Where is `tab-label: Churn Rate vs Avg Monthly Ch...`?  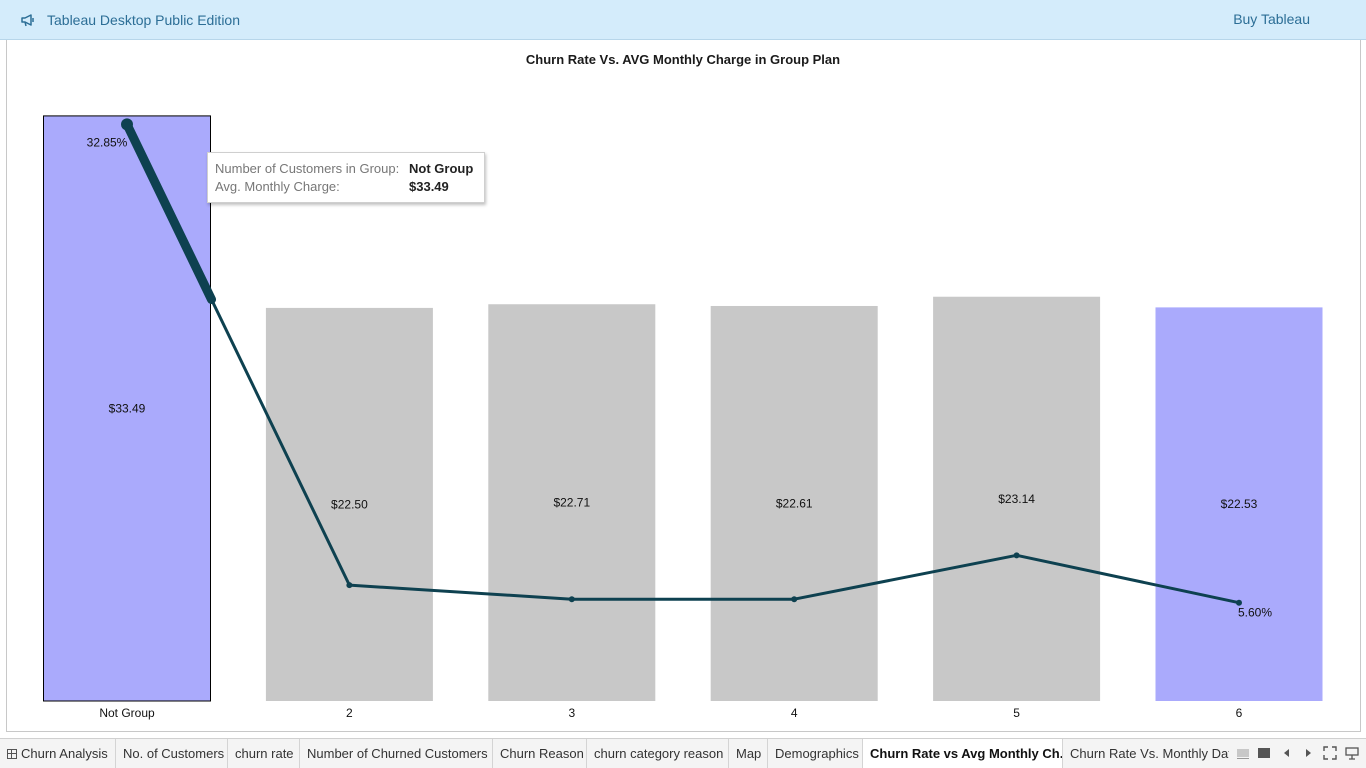 tab-label: Churn Rate vs Avg Monthly Ch... is located at coordinates (966, 753).